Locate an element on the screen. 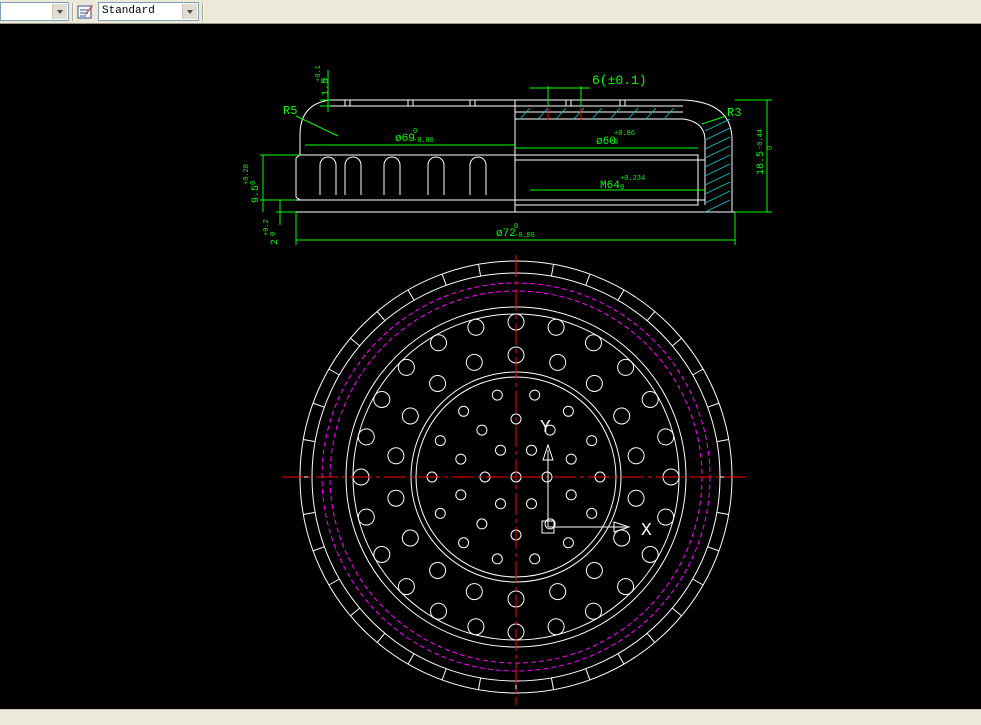 This screenshot has height=725, width=981. text-style-icon is located at coordinates (85, 11).